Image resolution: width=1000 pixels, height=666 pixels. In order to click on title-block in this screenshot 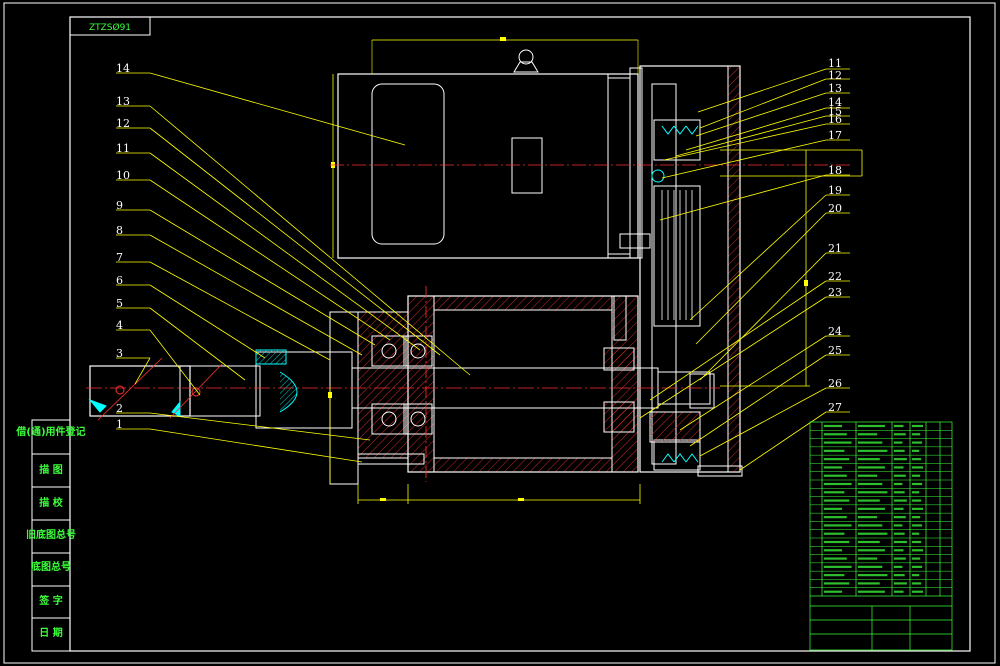, I will do `click(881, 536)`.